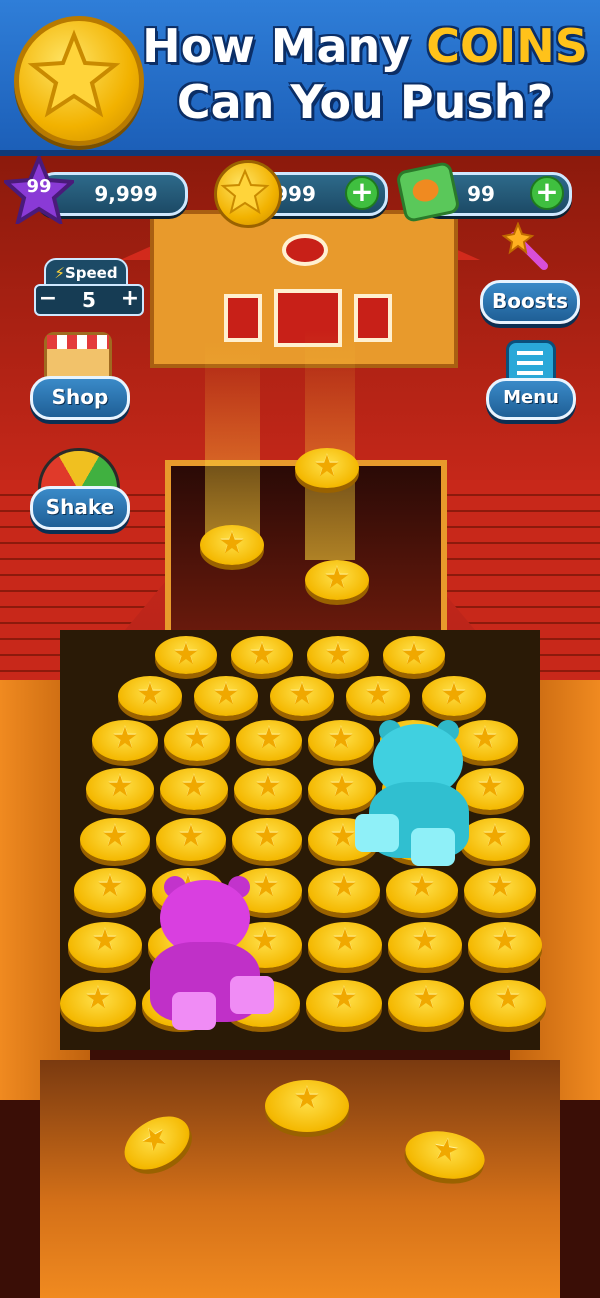 The image size is (600, 1298). Describe the element at coordinates (215, 952) in the screenshot. I see `pink-bear-prize` at that location.